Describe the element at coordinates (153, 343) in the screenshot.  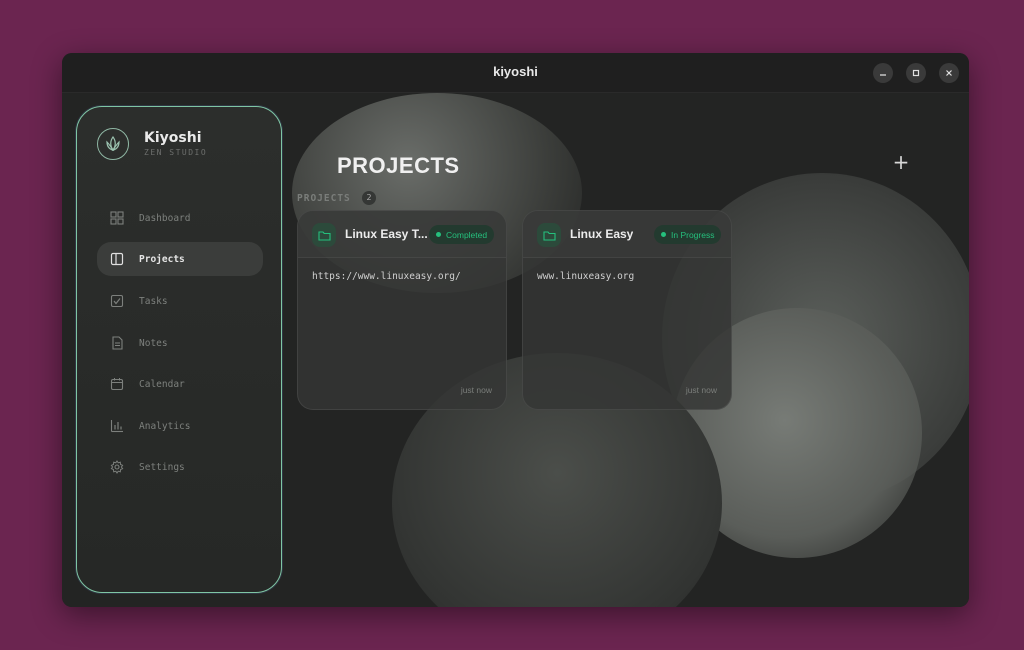
I see `sidebar-item-label: Notes` at that location.